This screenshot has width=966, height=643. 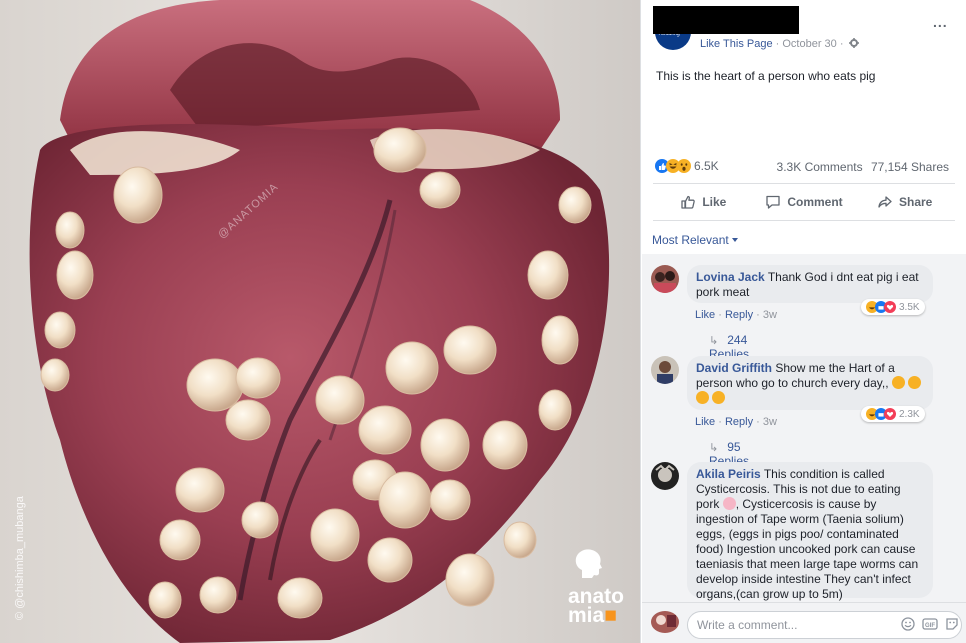 I want to click on commenter-name: Lovina Jack, so click(x=730, y=277).